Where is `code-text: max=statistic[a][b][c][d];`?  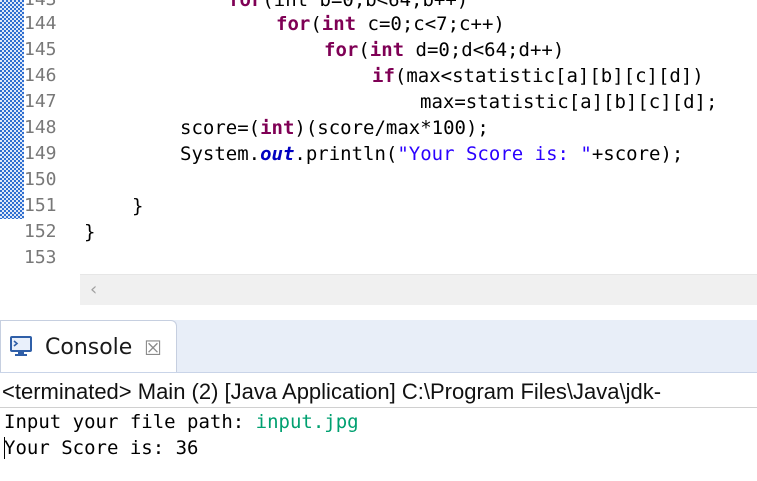 code-text: max=statistic[a][b][c][d]; is located at coordinates (569, 102).